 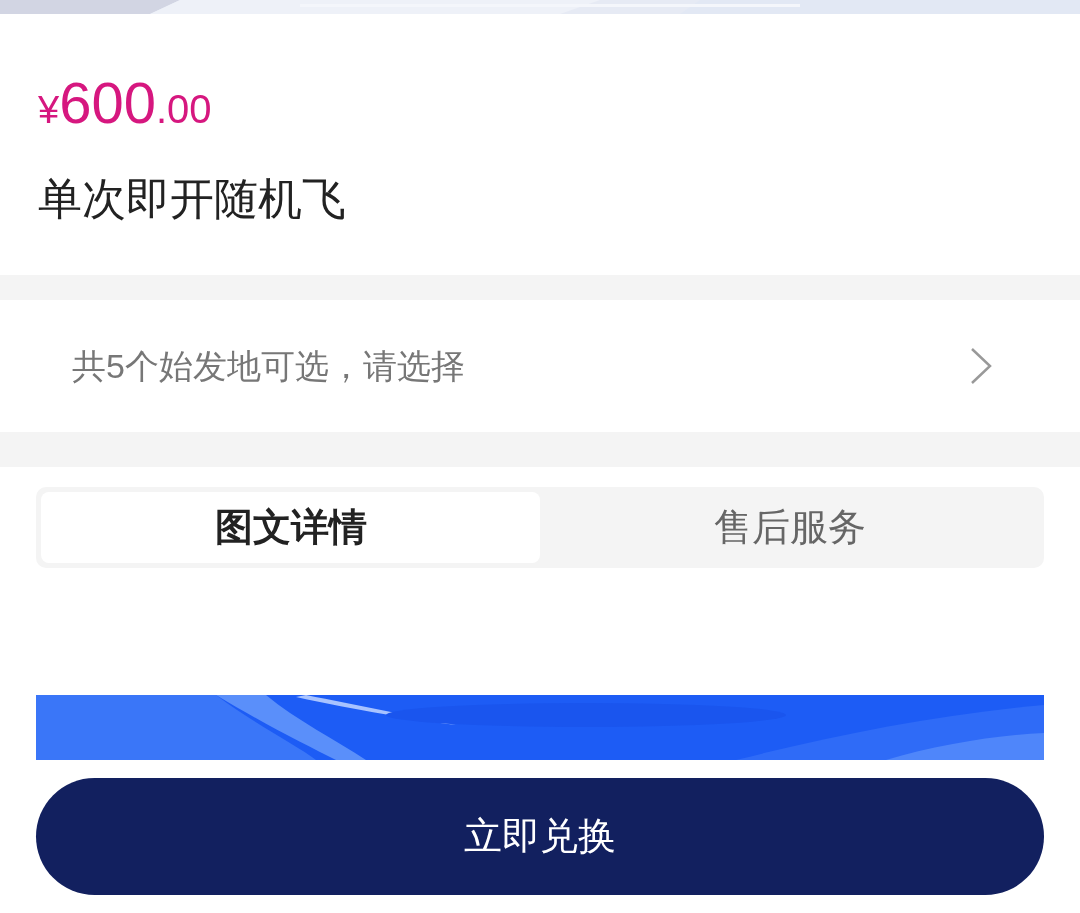 I want to click on product-title: 单次即开随机飞, so click(x=192, y=199).